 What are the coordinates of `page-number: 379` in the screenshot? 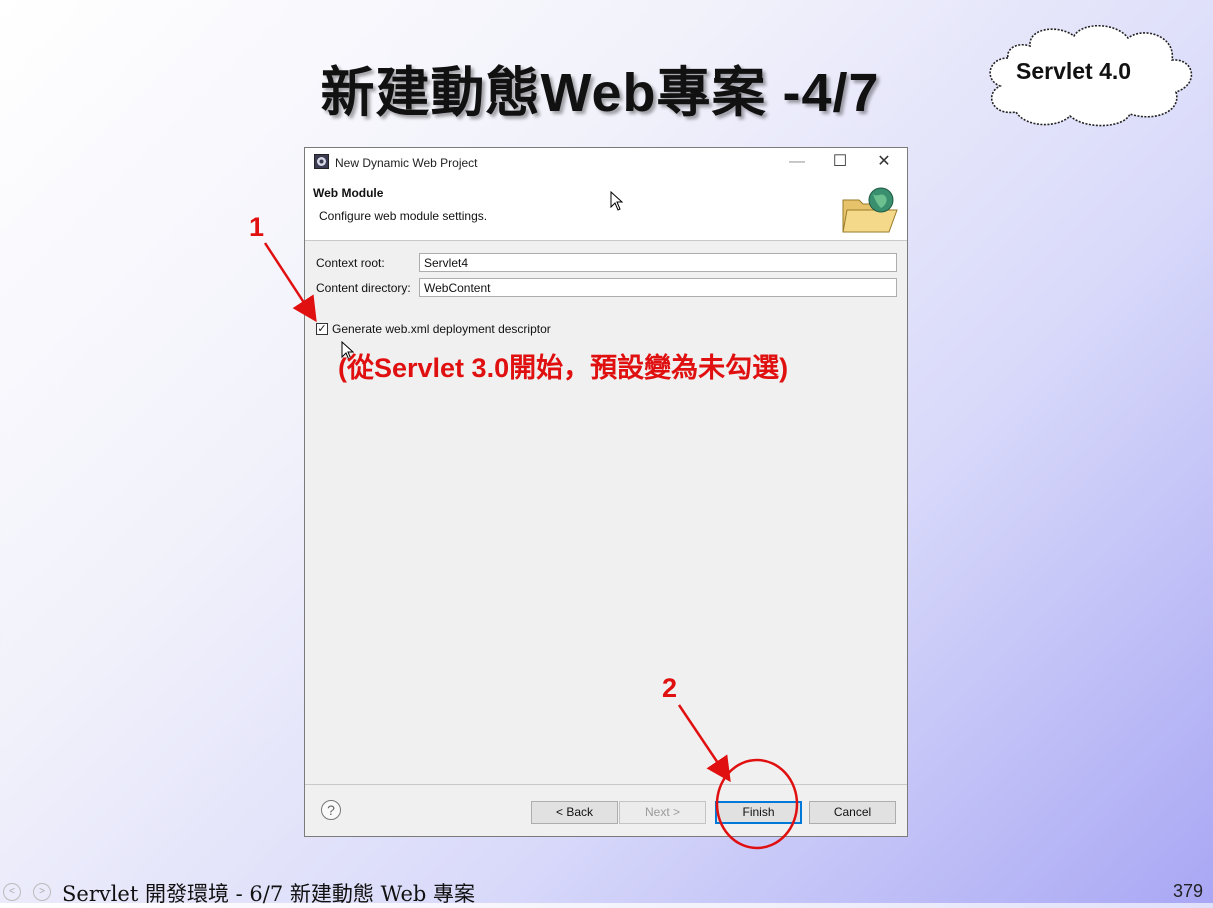 It's located at (1187, 891).